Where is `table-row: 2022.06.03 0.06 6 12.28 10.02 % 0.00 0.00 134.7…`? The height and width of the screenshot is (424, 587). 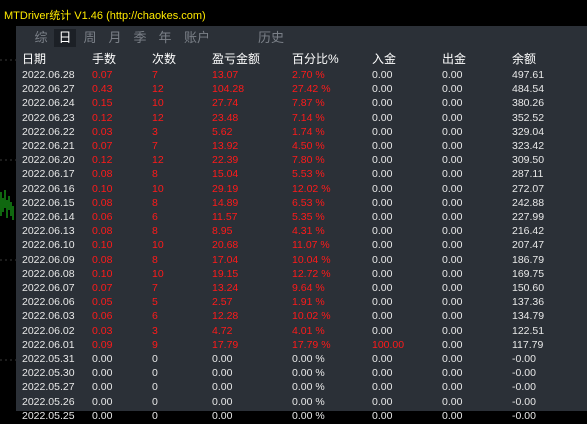
table-row: 2022.06.03 0.06 6 12.28 10.02 % 0.00 0.00 134.7… is located at coordinates (301, 316).